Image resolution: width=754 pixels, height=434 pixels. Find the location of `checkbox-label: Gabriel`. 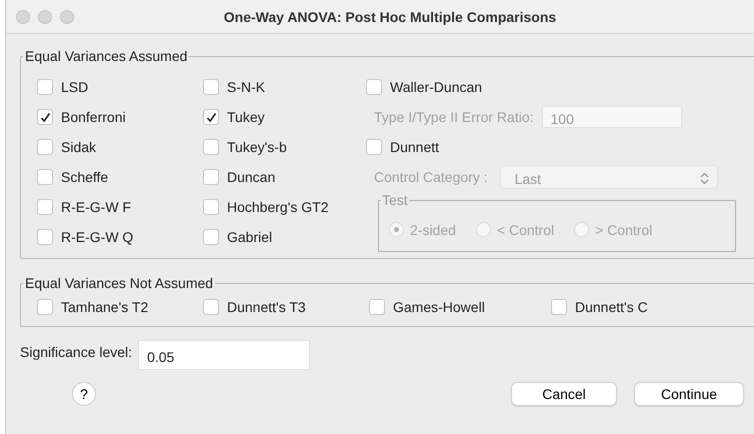

checkbox-label: Gabriel is located at coordinates (249, 237).